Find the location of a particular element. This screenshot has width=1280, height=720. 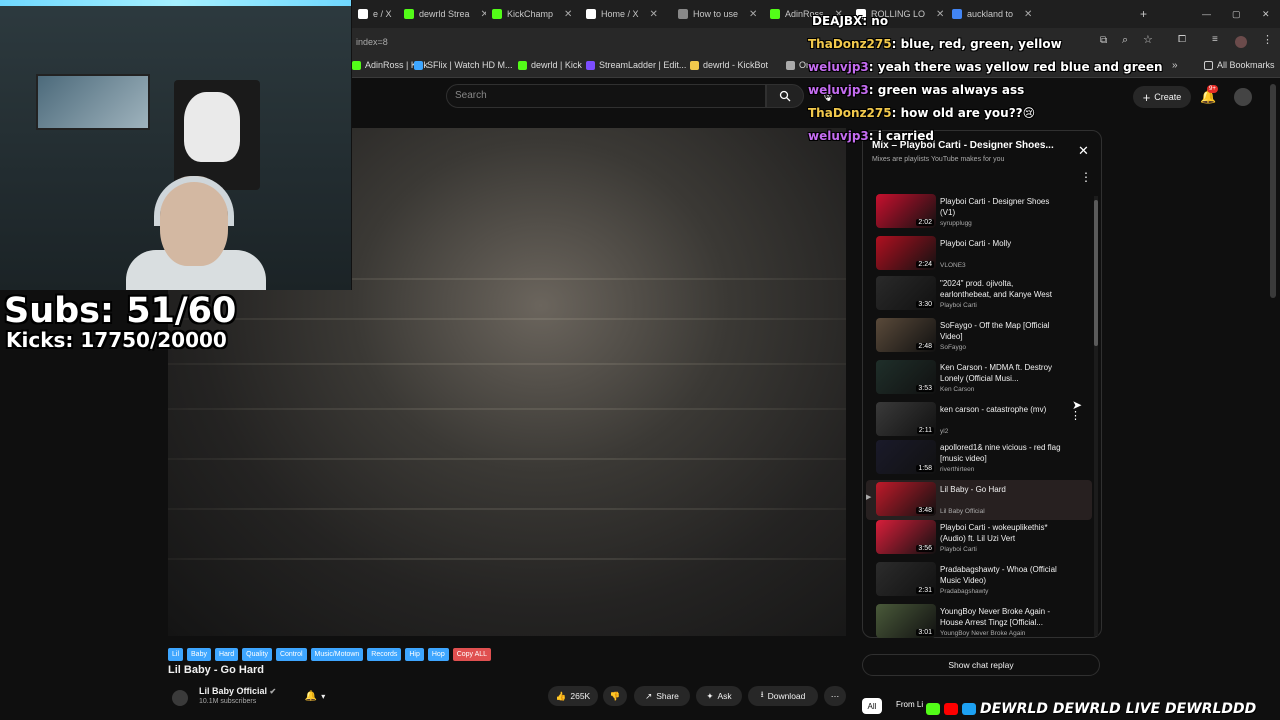

close-window-icon: ✕ is located at coordinates (1266, 14).